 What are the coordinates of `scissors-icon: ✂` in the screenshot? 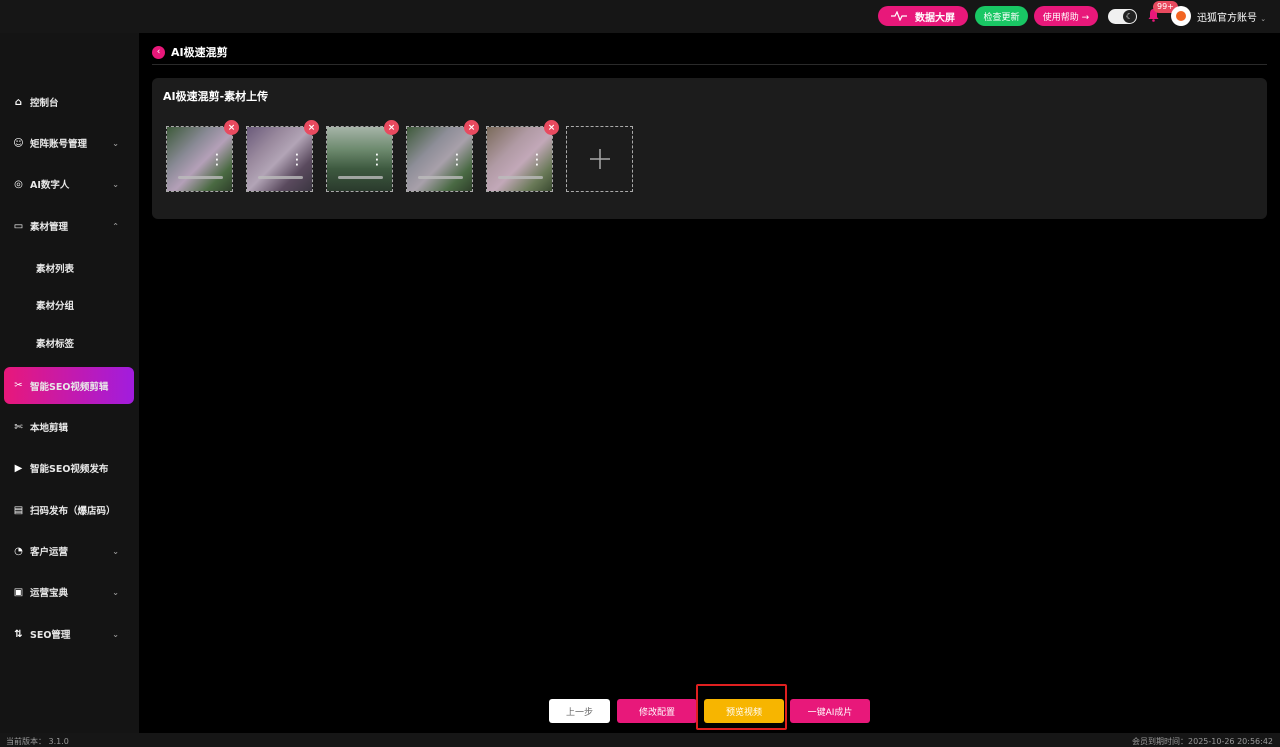 It's located at (18, 385).